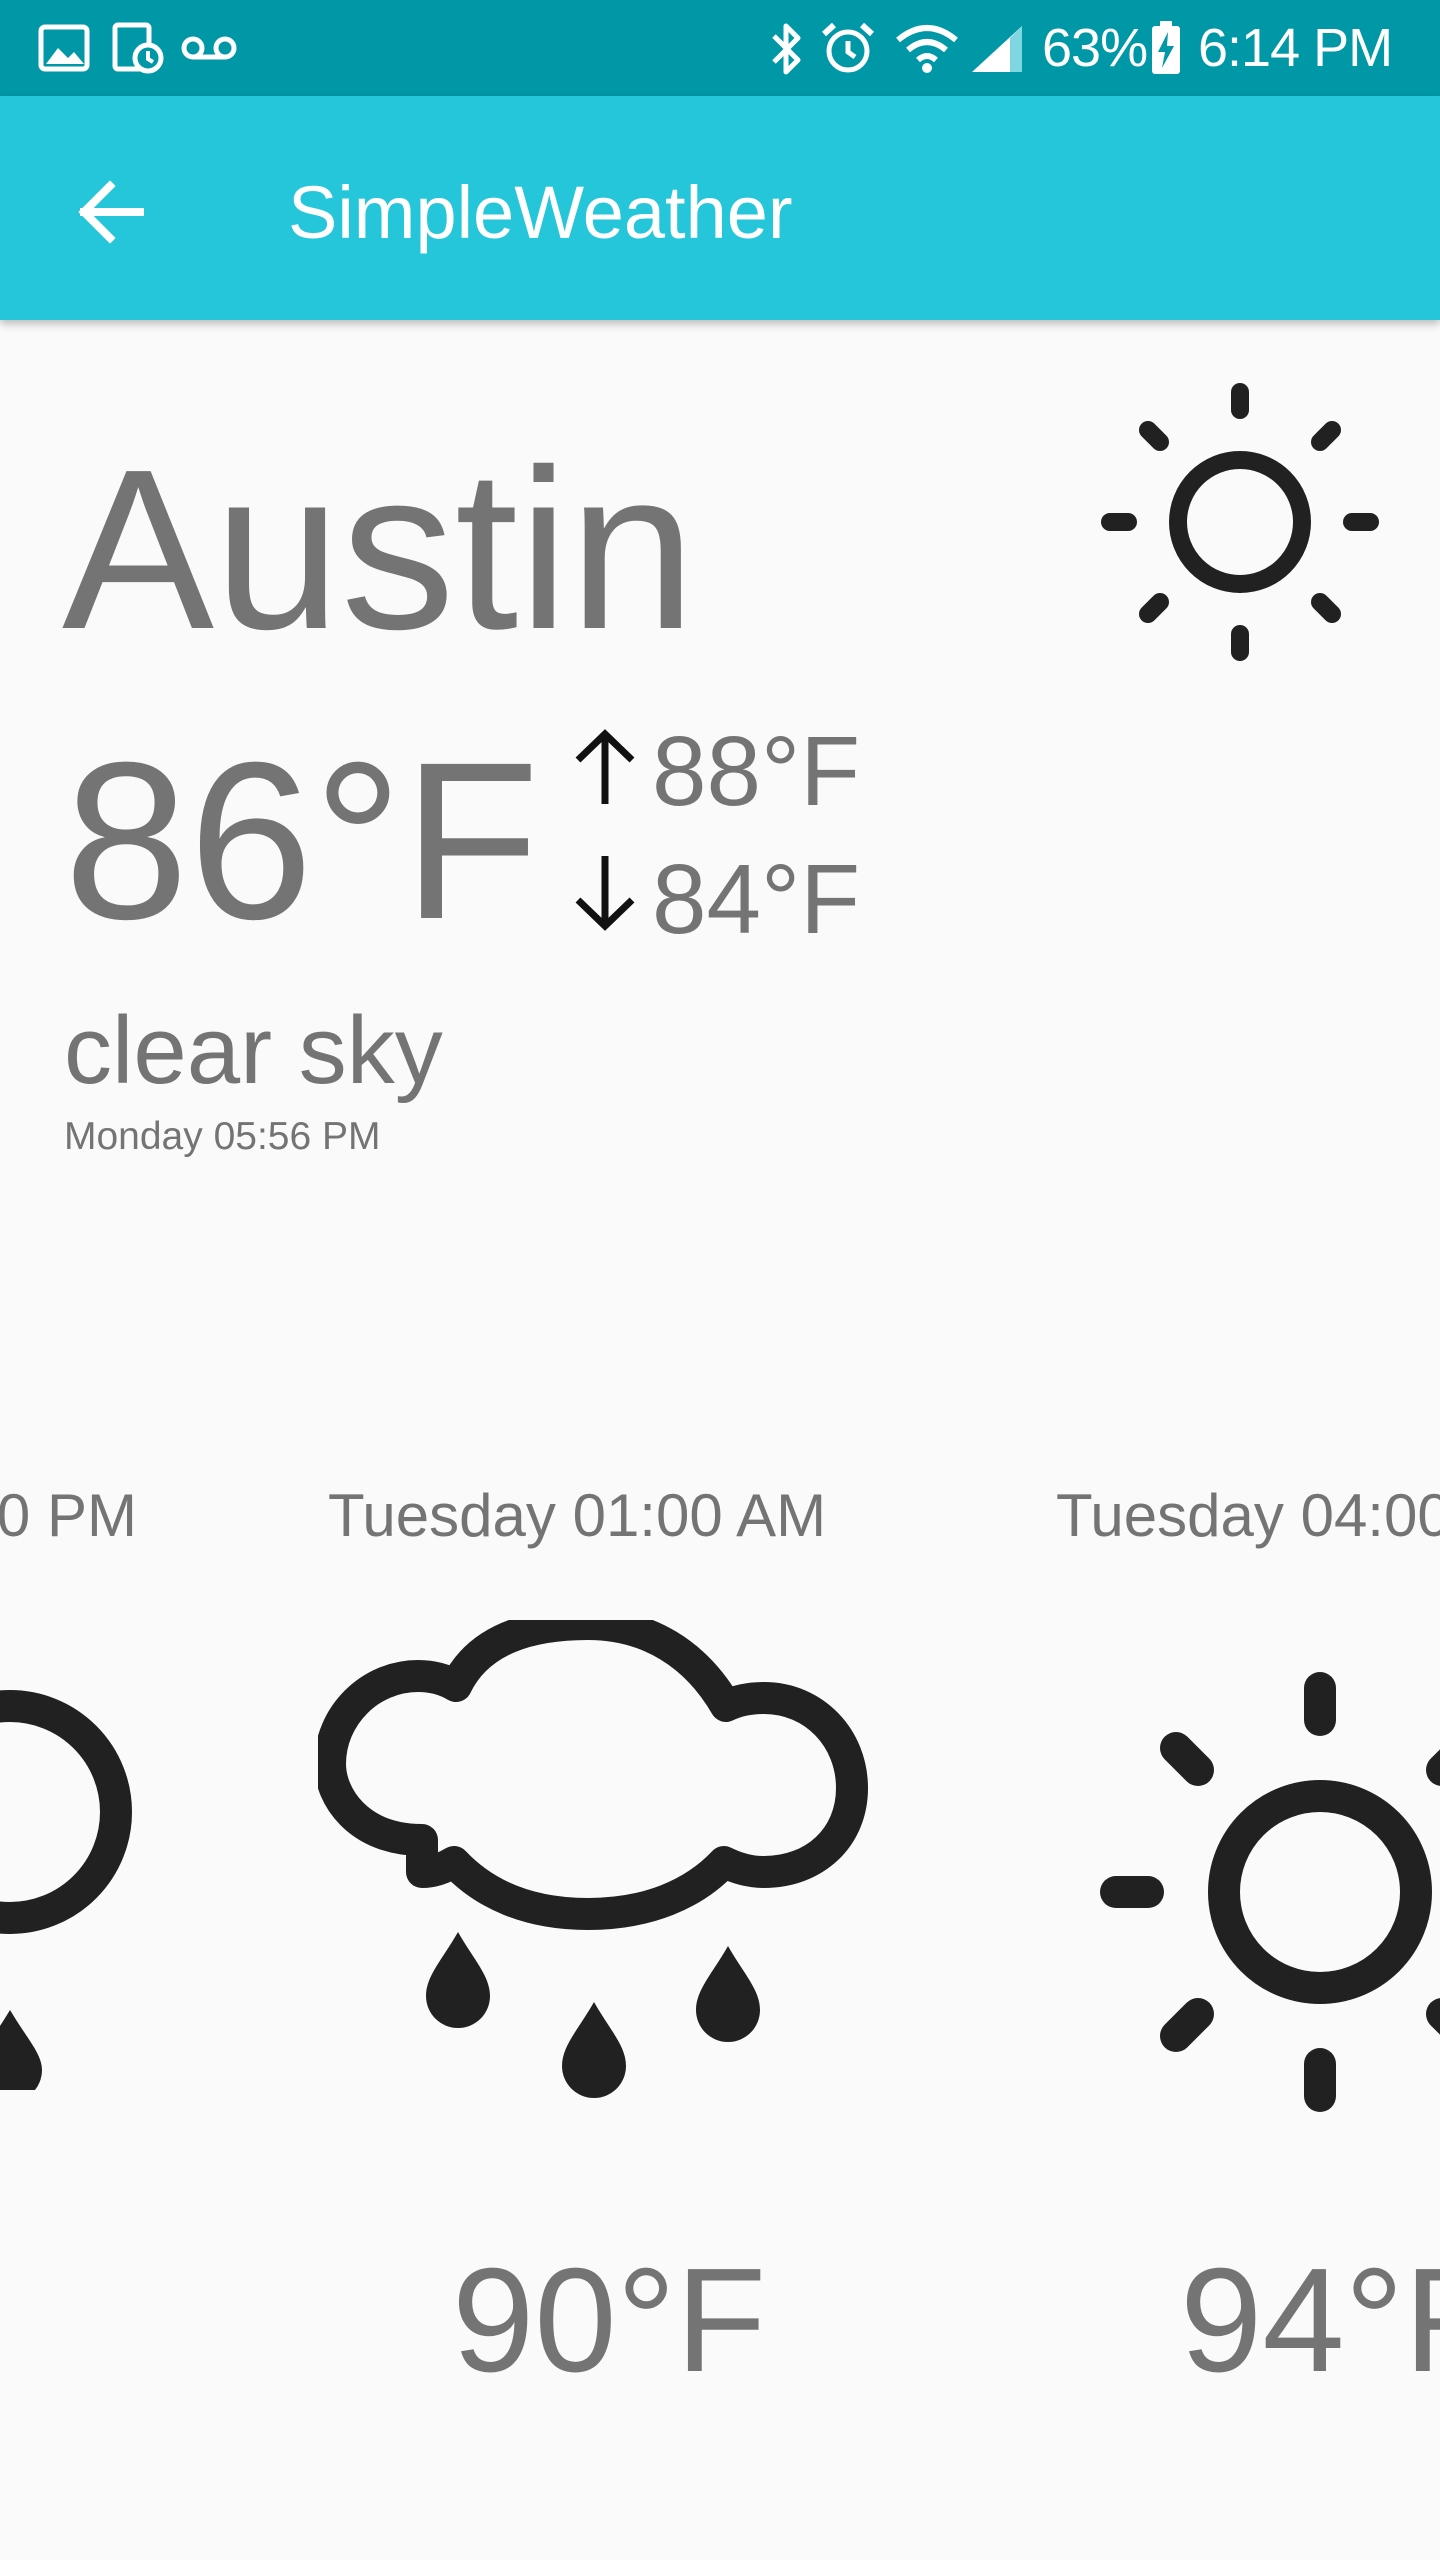  What do you see at coordinates (209, 48) in the screenshot?
I see `voicemail-icon` at bounding box center [209, 48].